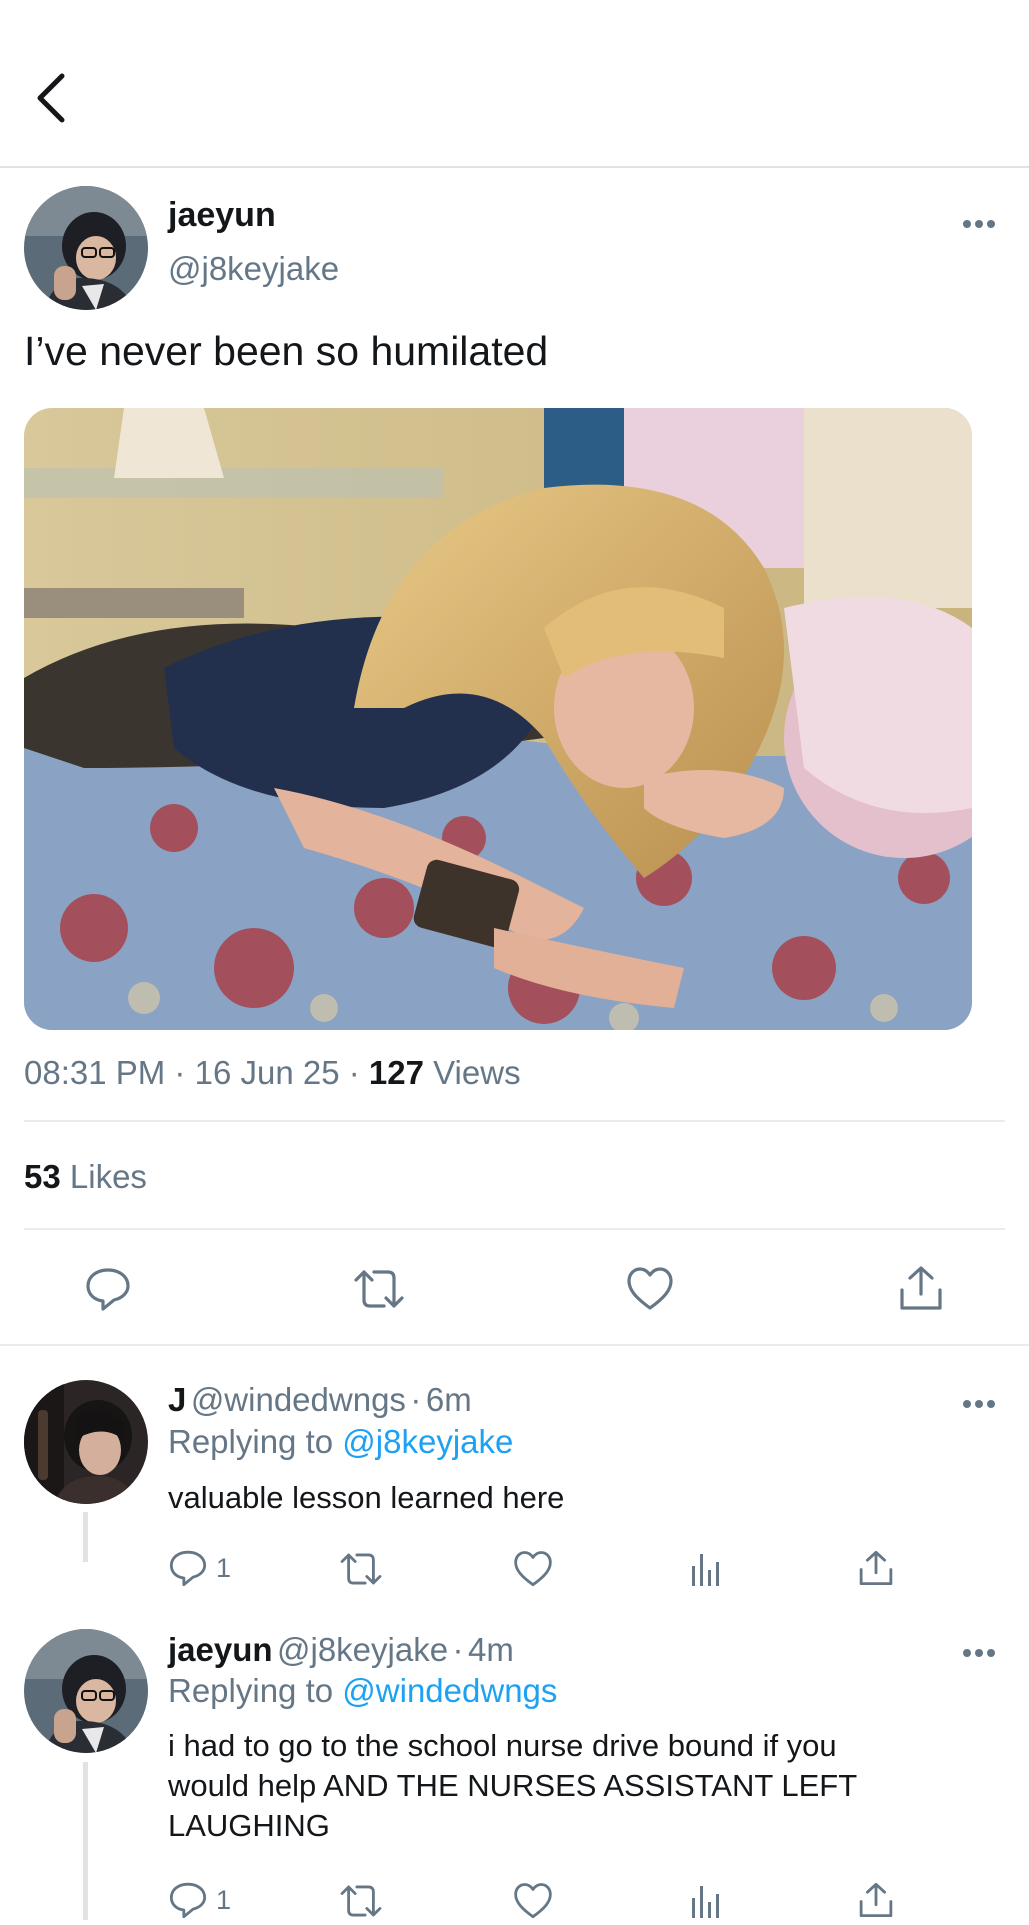 The image size is (1029, 1925). I want to click on reply-text: valuable lesson learned here, so click(366, 1497).